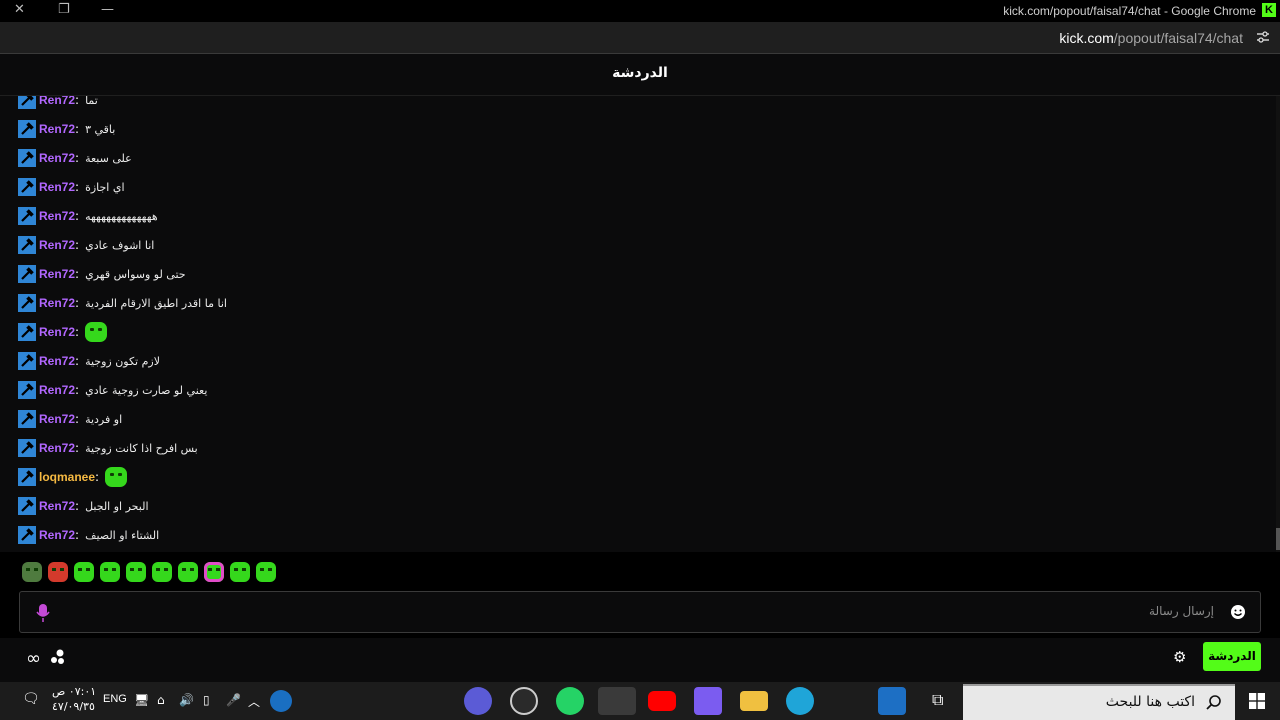  I want to click on clock: ٠٧:٠١ ص ٤٧/٠٩/٣٥, so click(74, 699).